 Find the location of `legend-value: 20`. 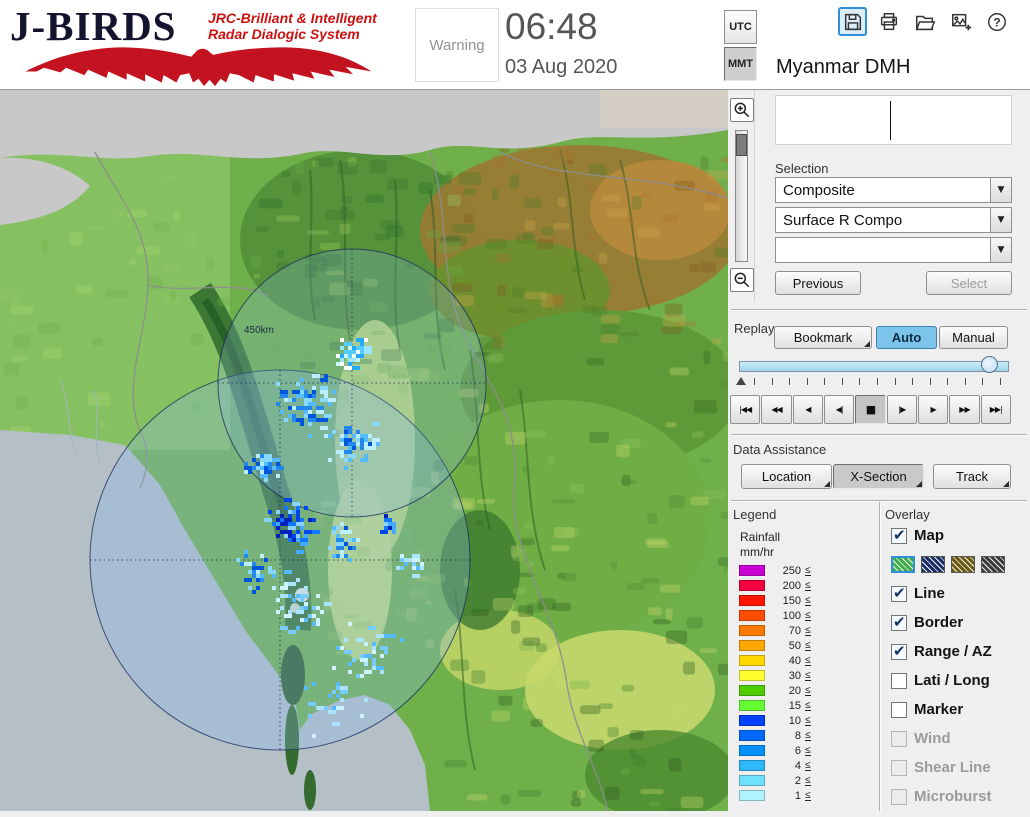

legend-value: 20 is located at coordinates (783, 691).